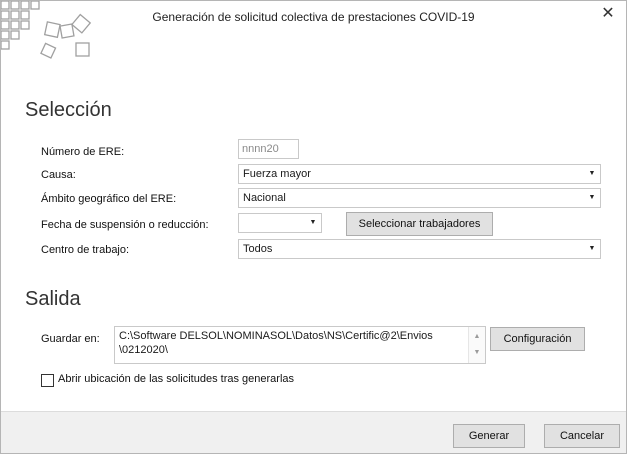 The image size is (627, 454). Describe the element at coordinates (477, 353) in the screenshot. I see `scroll-down-icon: ▼` at that location.